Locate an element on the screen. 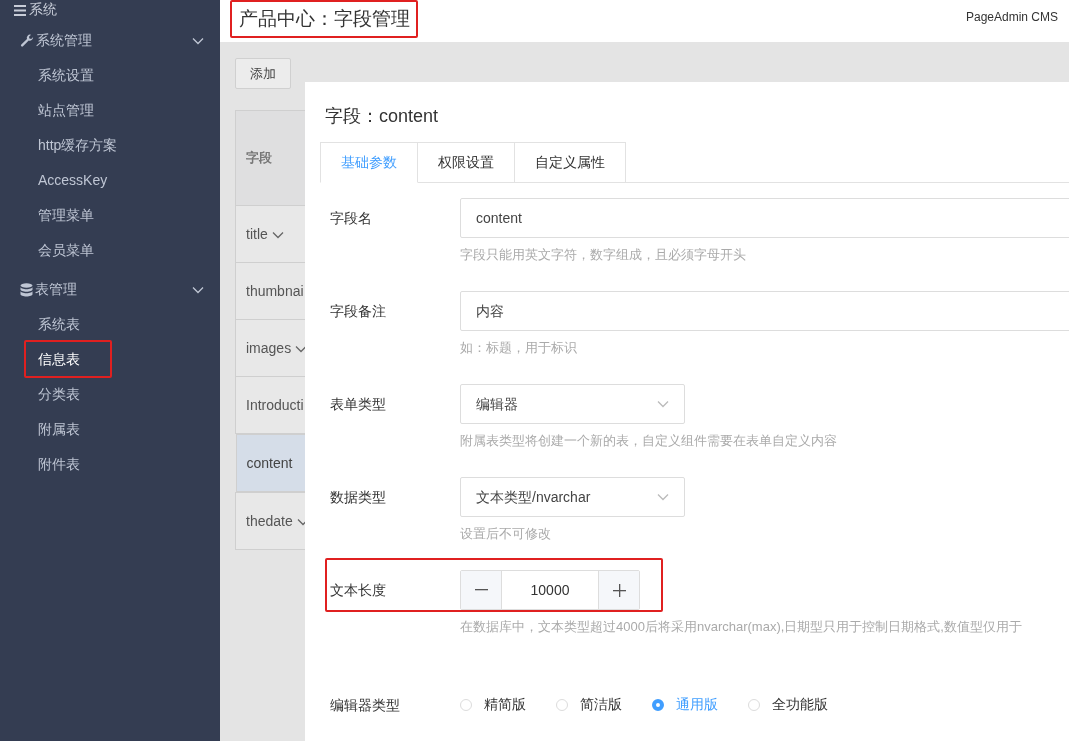  field-hint: 如：标题，用于标识 is located at coordinates (519, 348).